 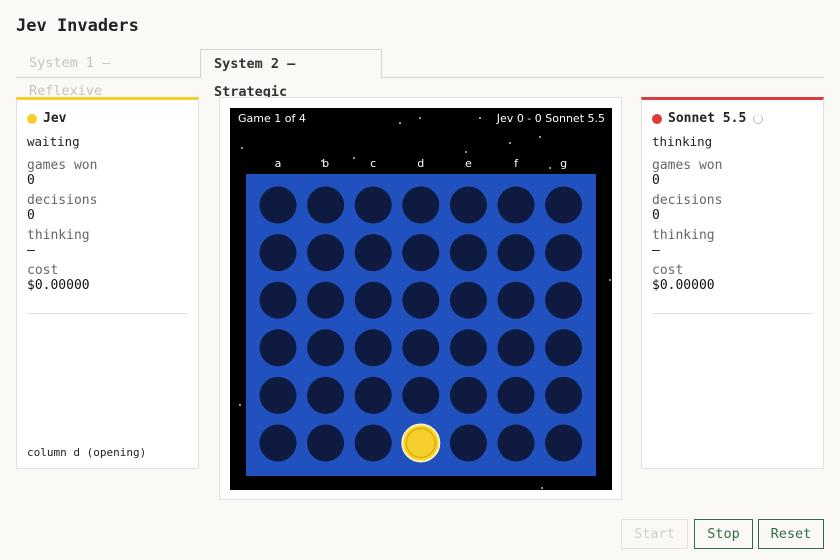 What do you see at coordinates (108, 74) in the screenshot?
I see `tab-system-1: System 1 — Reflexive` at bounding box center [108, 74].